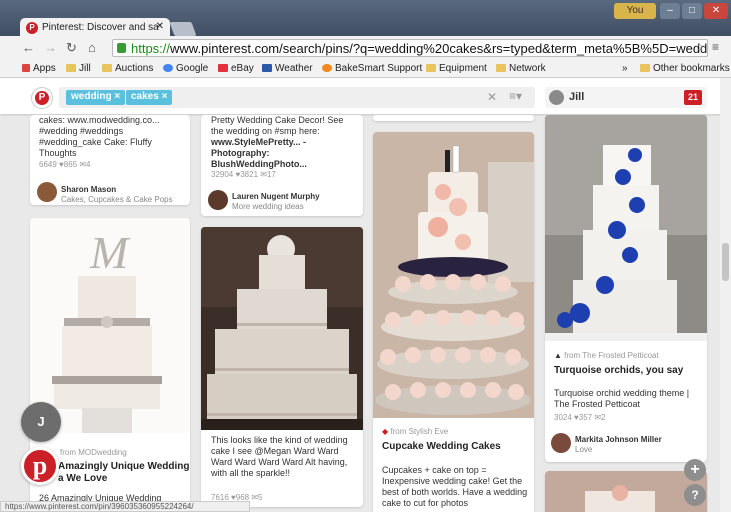 The image size is (731, 512). Describe the element at coordinates (626, 228) in the screenshot. I see `pin-image-orchid-cake` at that location.